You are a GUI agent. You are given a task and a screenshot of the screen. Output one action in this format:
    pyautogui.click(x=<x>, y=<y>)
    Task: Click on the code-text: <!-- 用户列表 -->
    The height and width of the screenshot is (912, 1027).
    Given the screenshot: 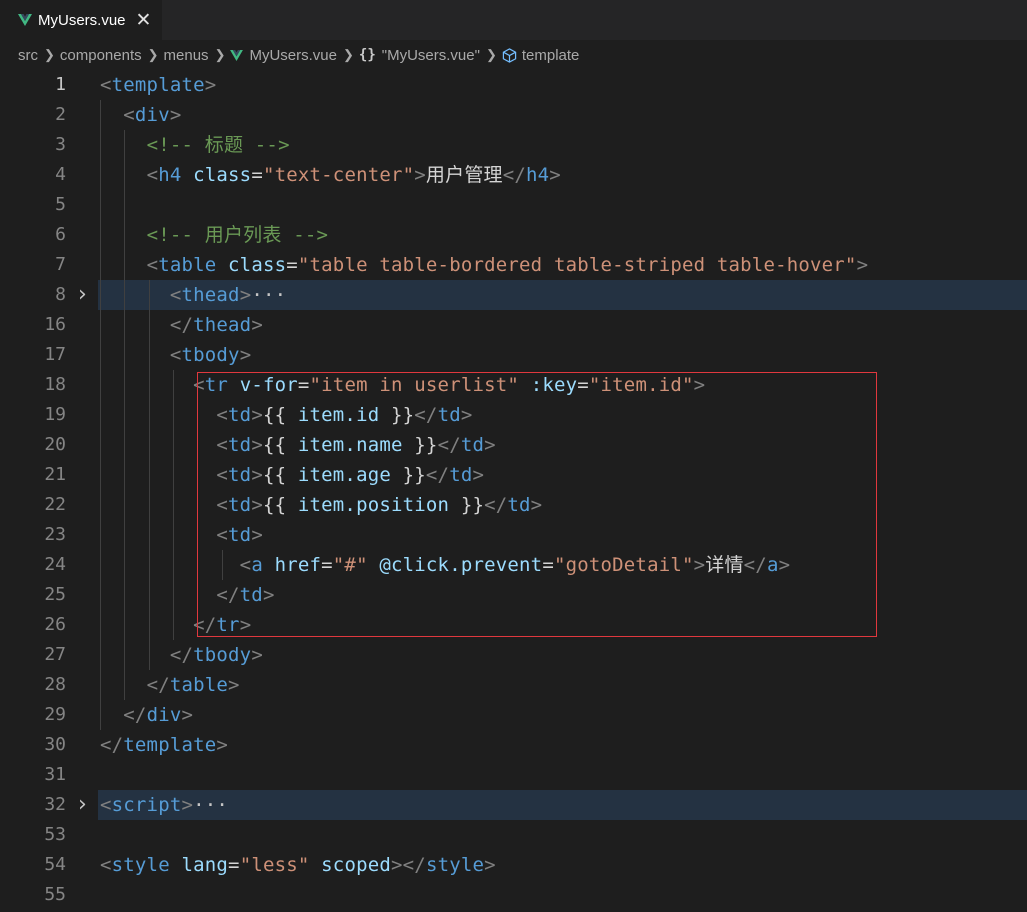 What is the action you would take?
    pyautogui.click(x=237, y=235)
    